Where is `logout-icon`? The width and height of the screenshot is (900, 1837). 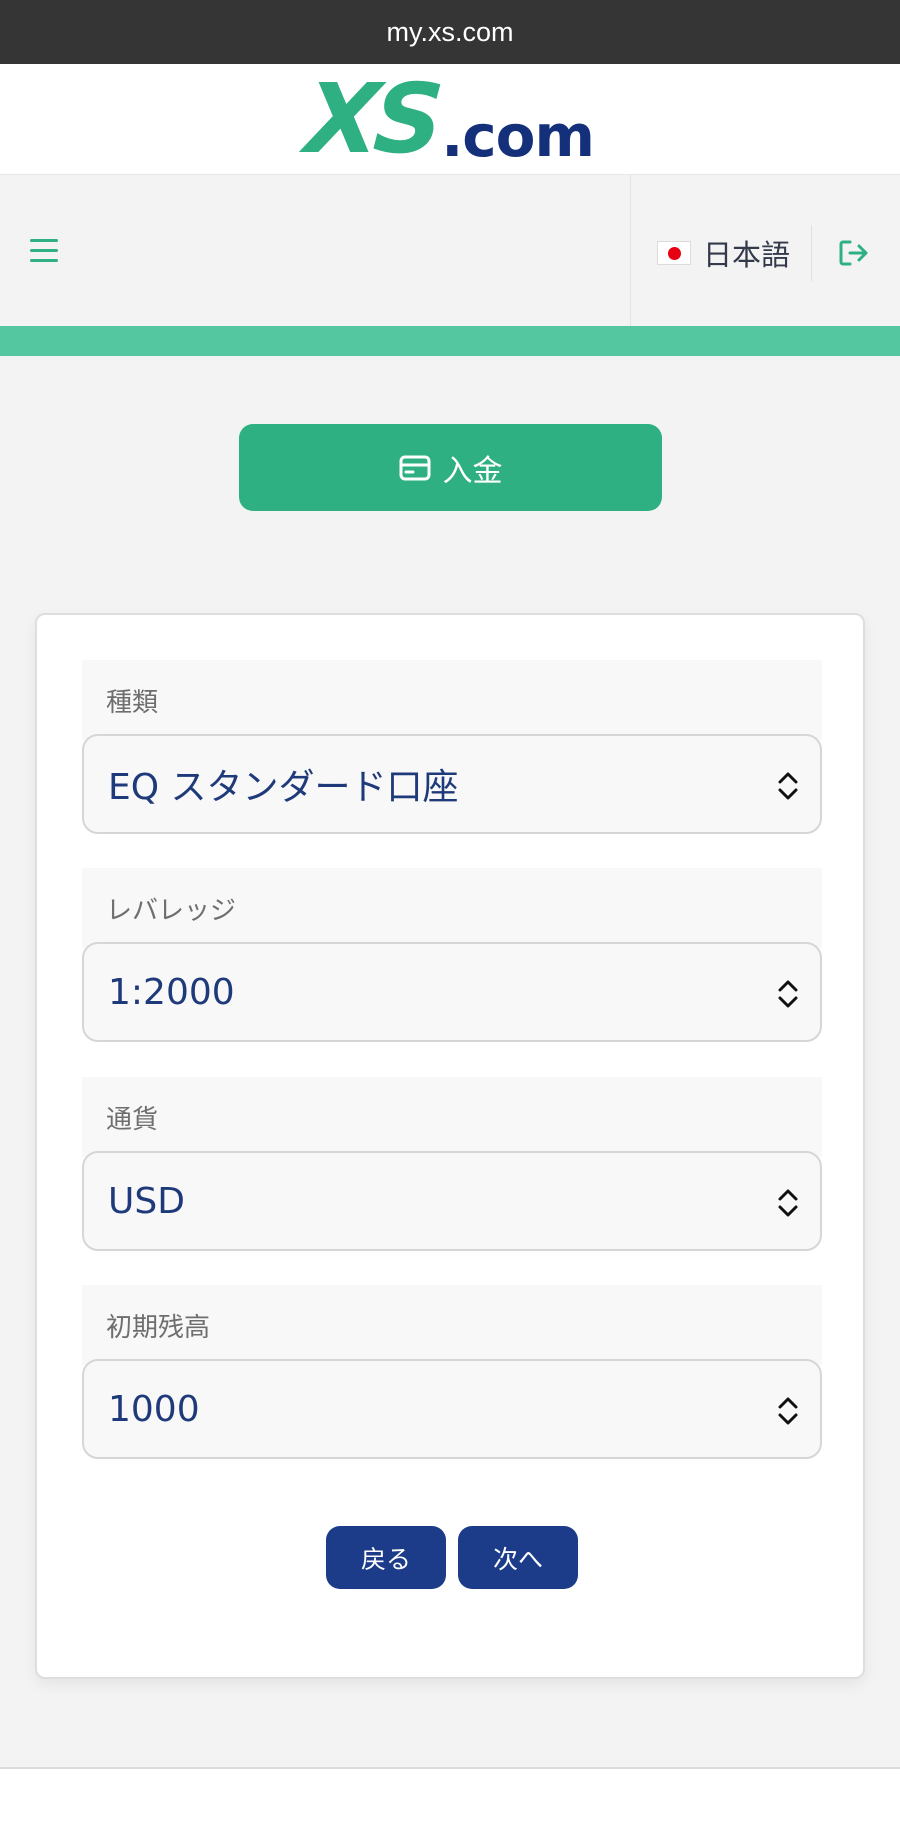 logout-icon is located at coordinates (854, 253).